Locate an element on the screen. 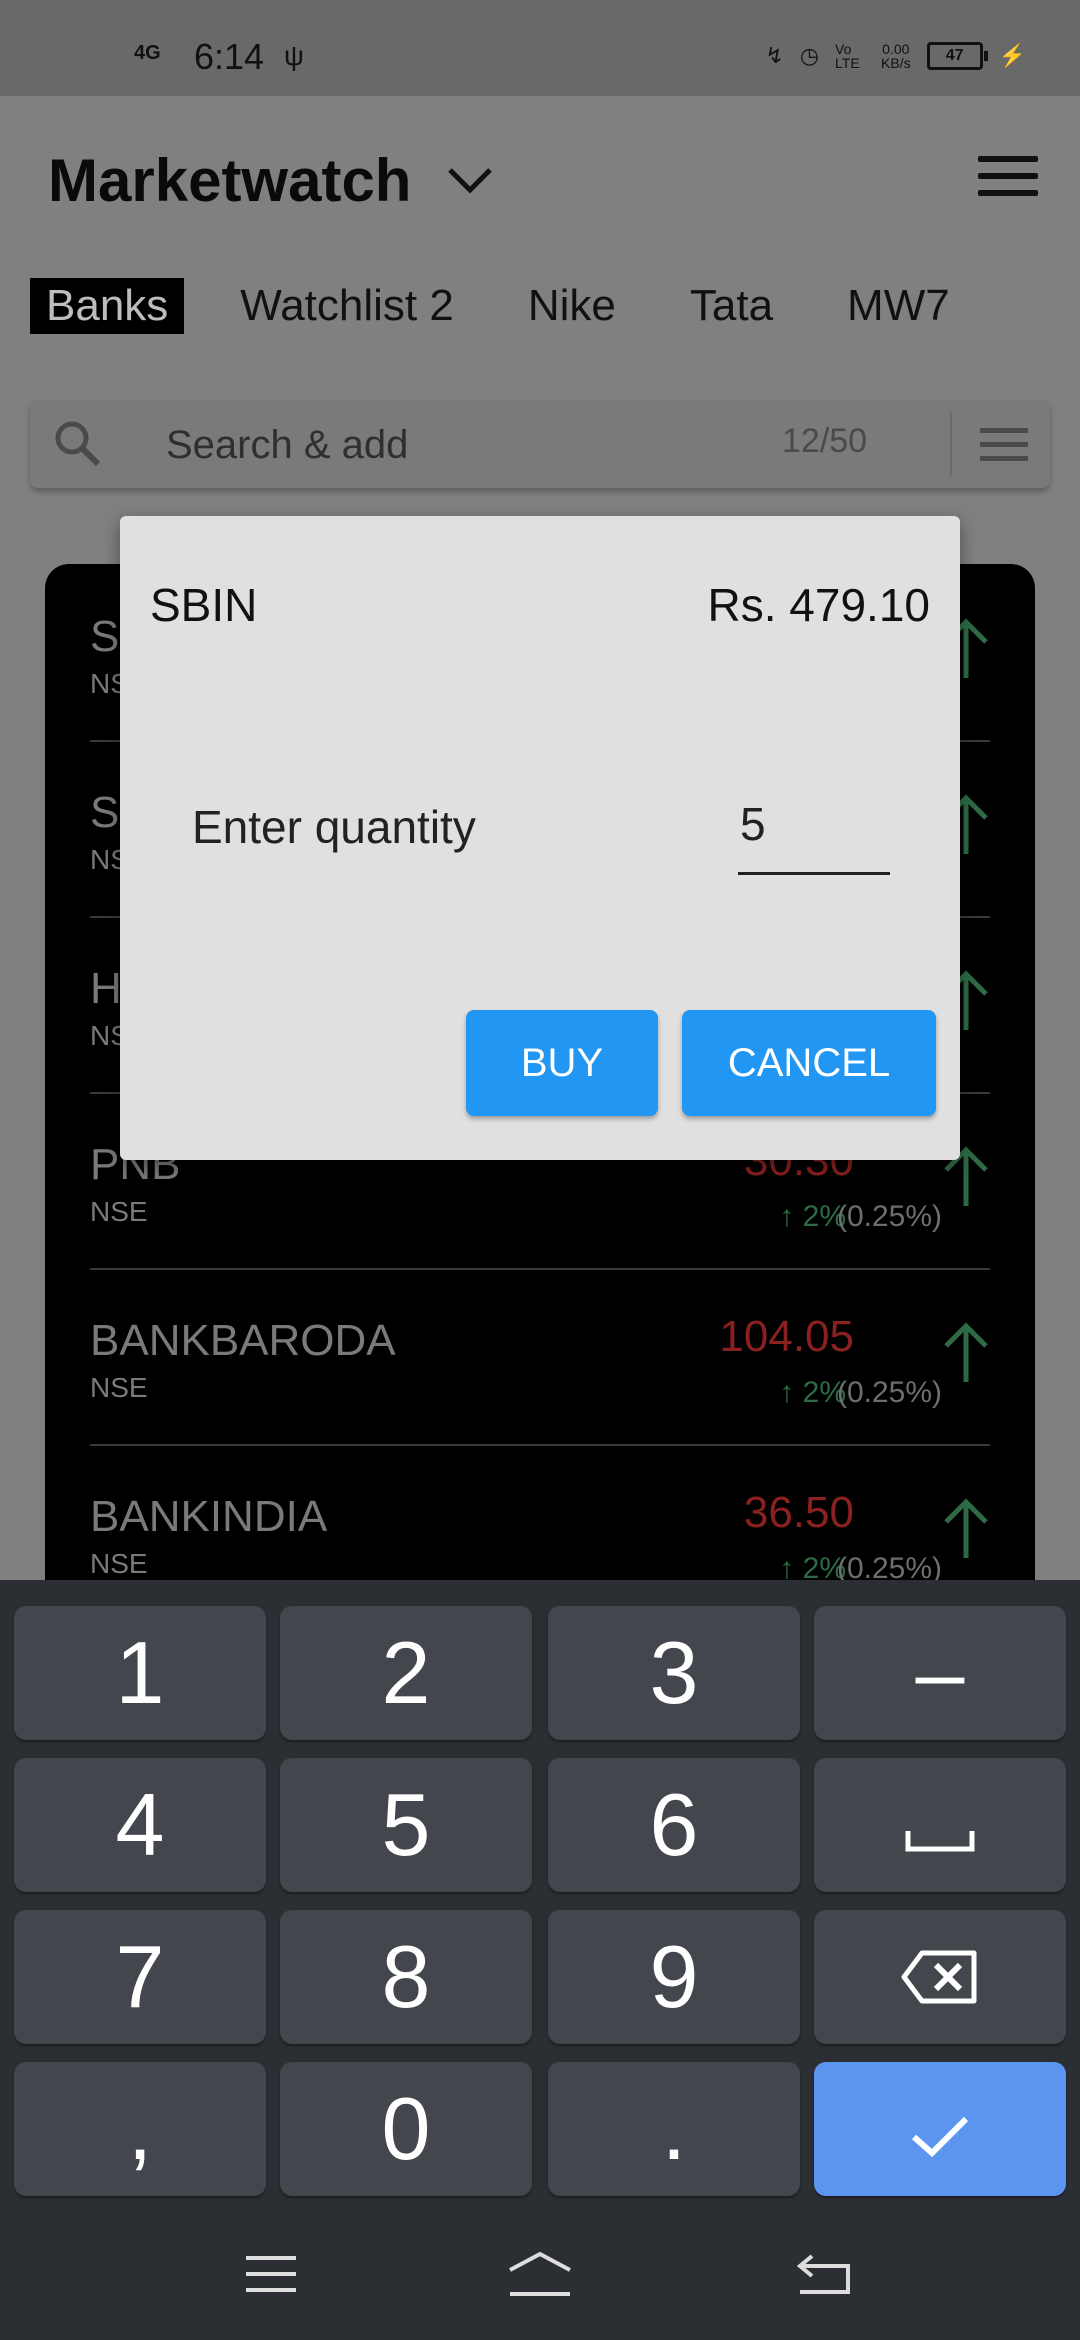 Image resolution: width=1080 pixels, height=2340 pixels. buy-button: BUY is located at coordinates (562, 1063).